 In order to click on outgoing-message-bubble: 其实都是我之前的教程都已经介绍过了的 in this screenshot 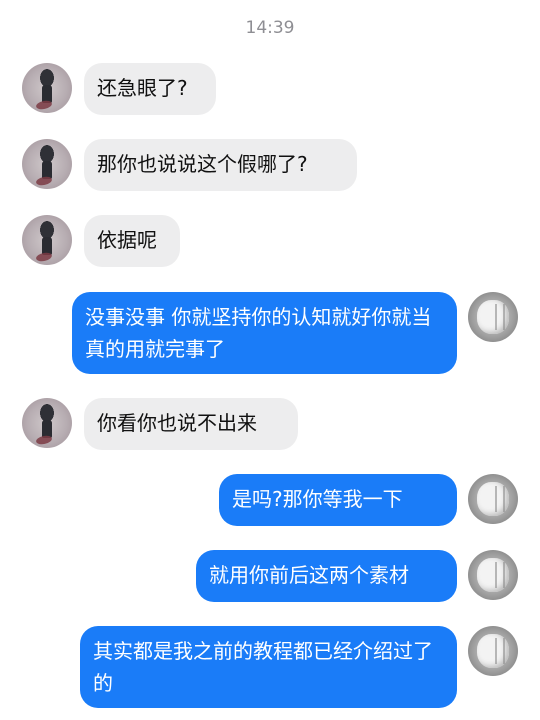, I will do `click(268, 667)`.